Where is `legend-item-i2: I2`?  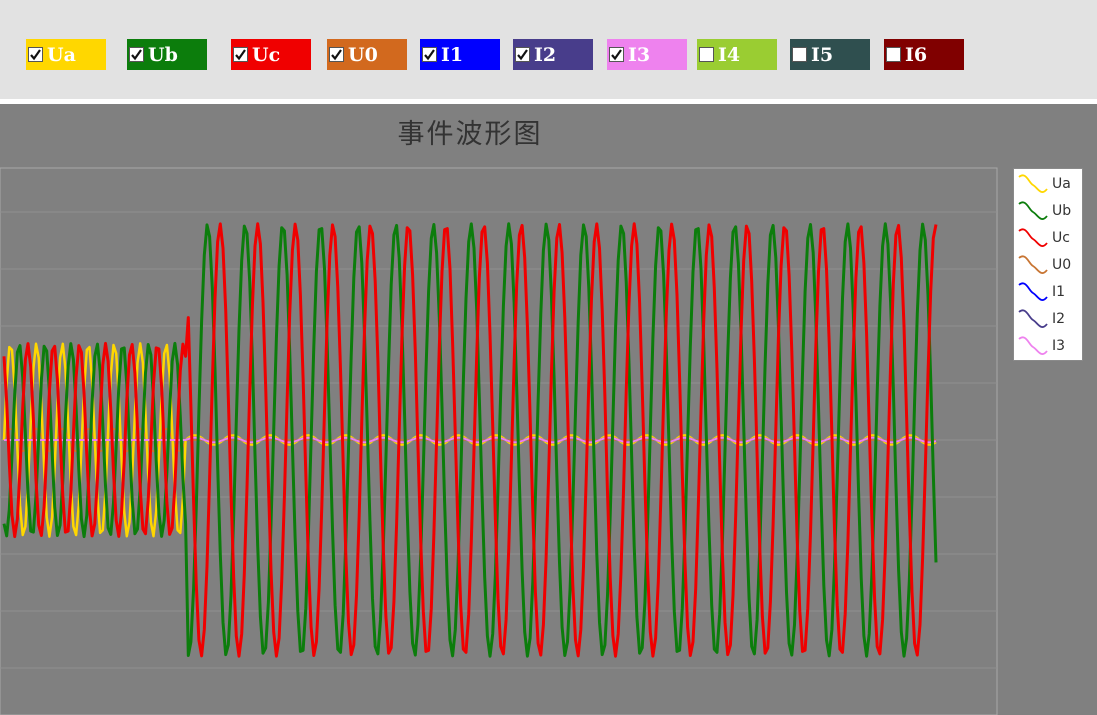 legend-item-i2: I2 is located at coordinates (1041, 318).